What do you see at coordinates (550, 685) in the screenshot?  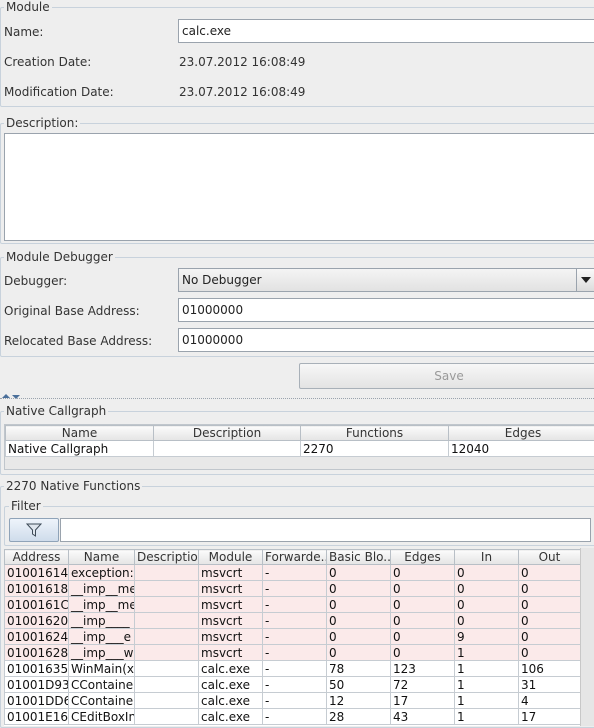 I see `table-cell: 31` at bounding box center [550, 685].